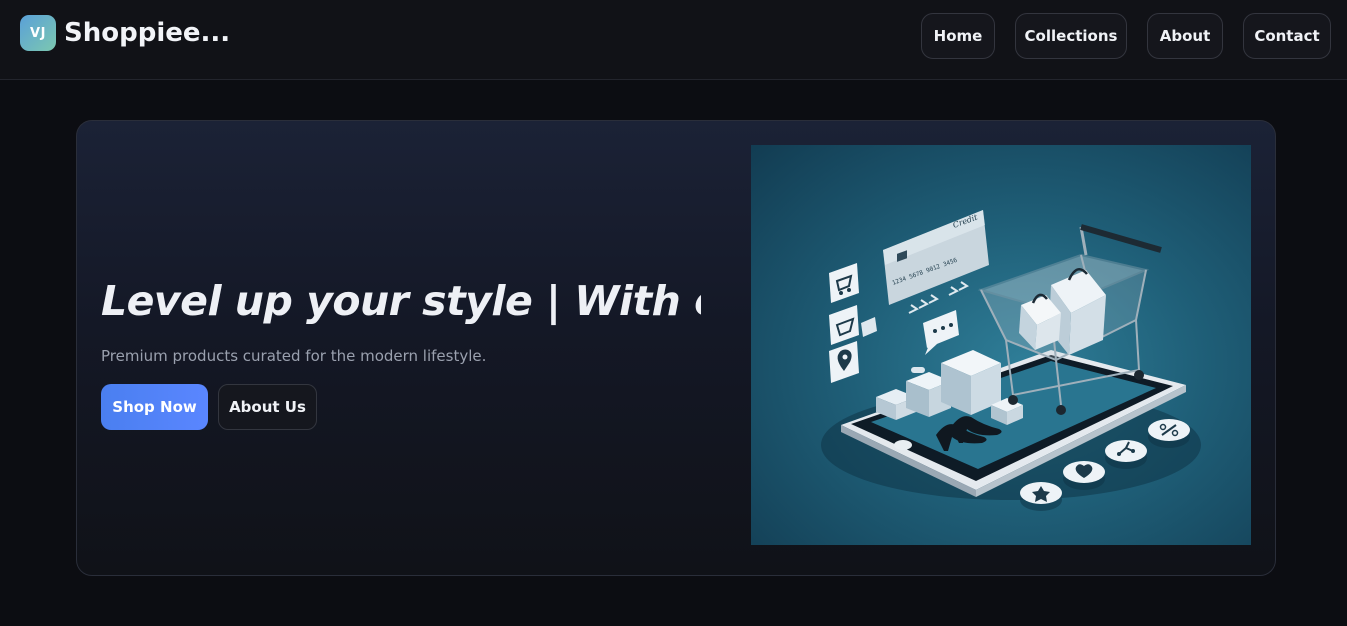 The height and width of the screenshot is (626, 1347). Describe the element at coordinates (1071, 36) in the screenshot. I see `nav-collections-button: Collections` at that location.